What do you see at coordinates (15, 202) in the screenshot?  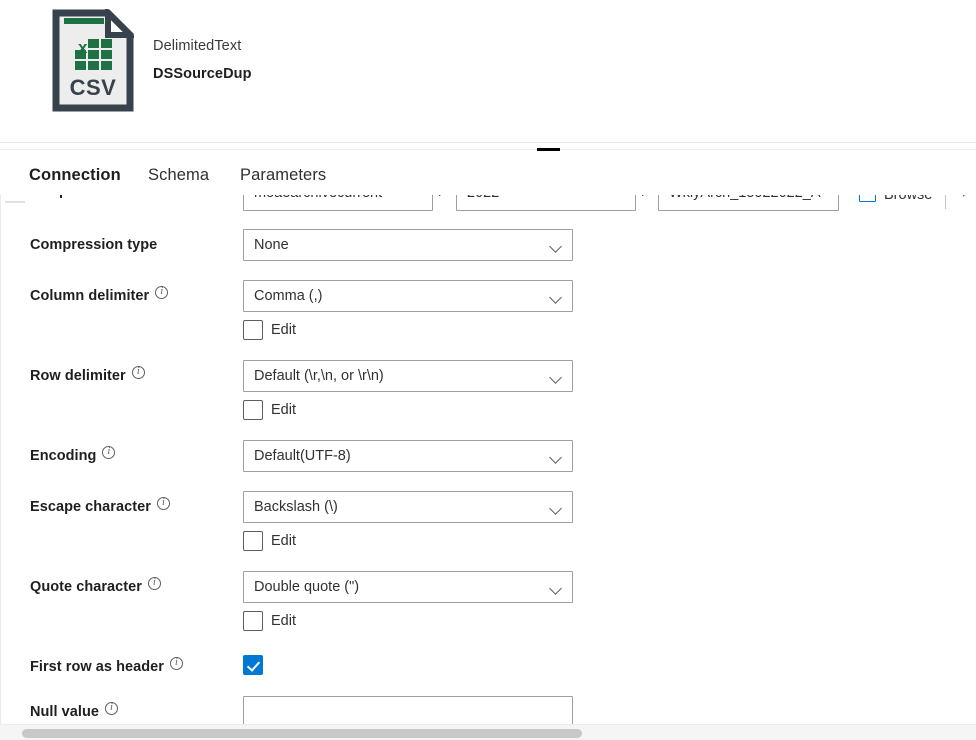 I see `scroll-top-rule` at bounding box center [15, 202].